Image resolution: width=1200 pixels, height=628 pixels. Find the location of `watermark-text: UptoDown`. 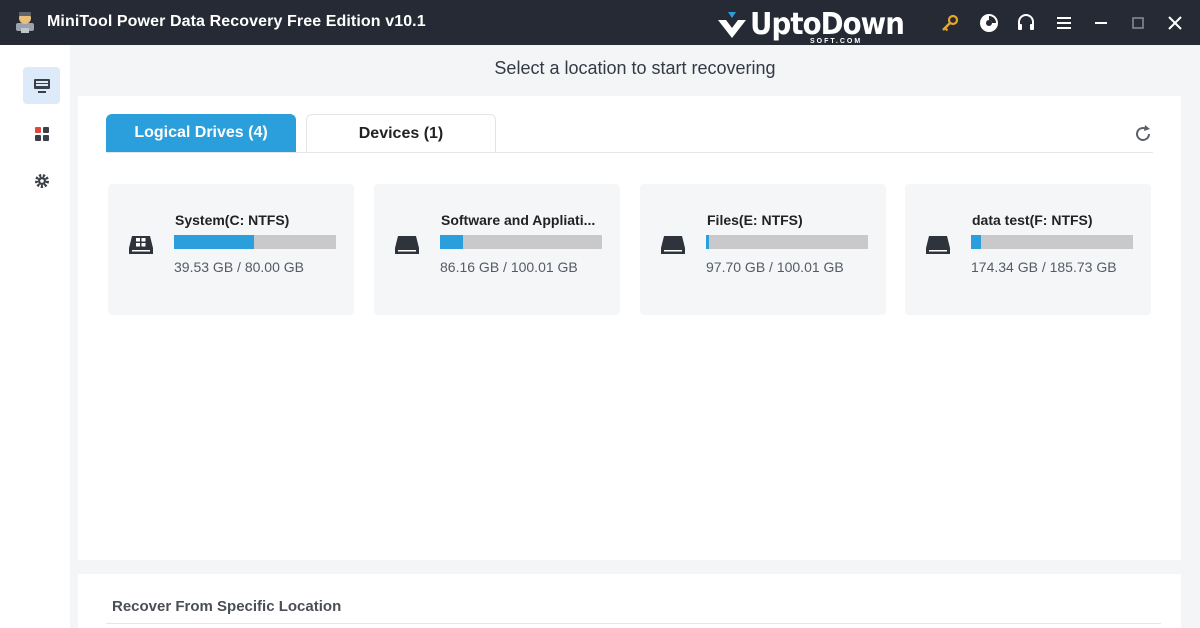

watermark-text: UptoDown is located at coordinates (827, 24).